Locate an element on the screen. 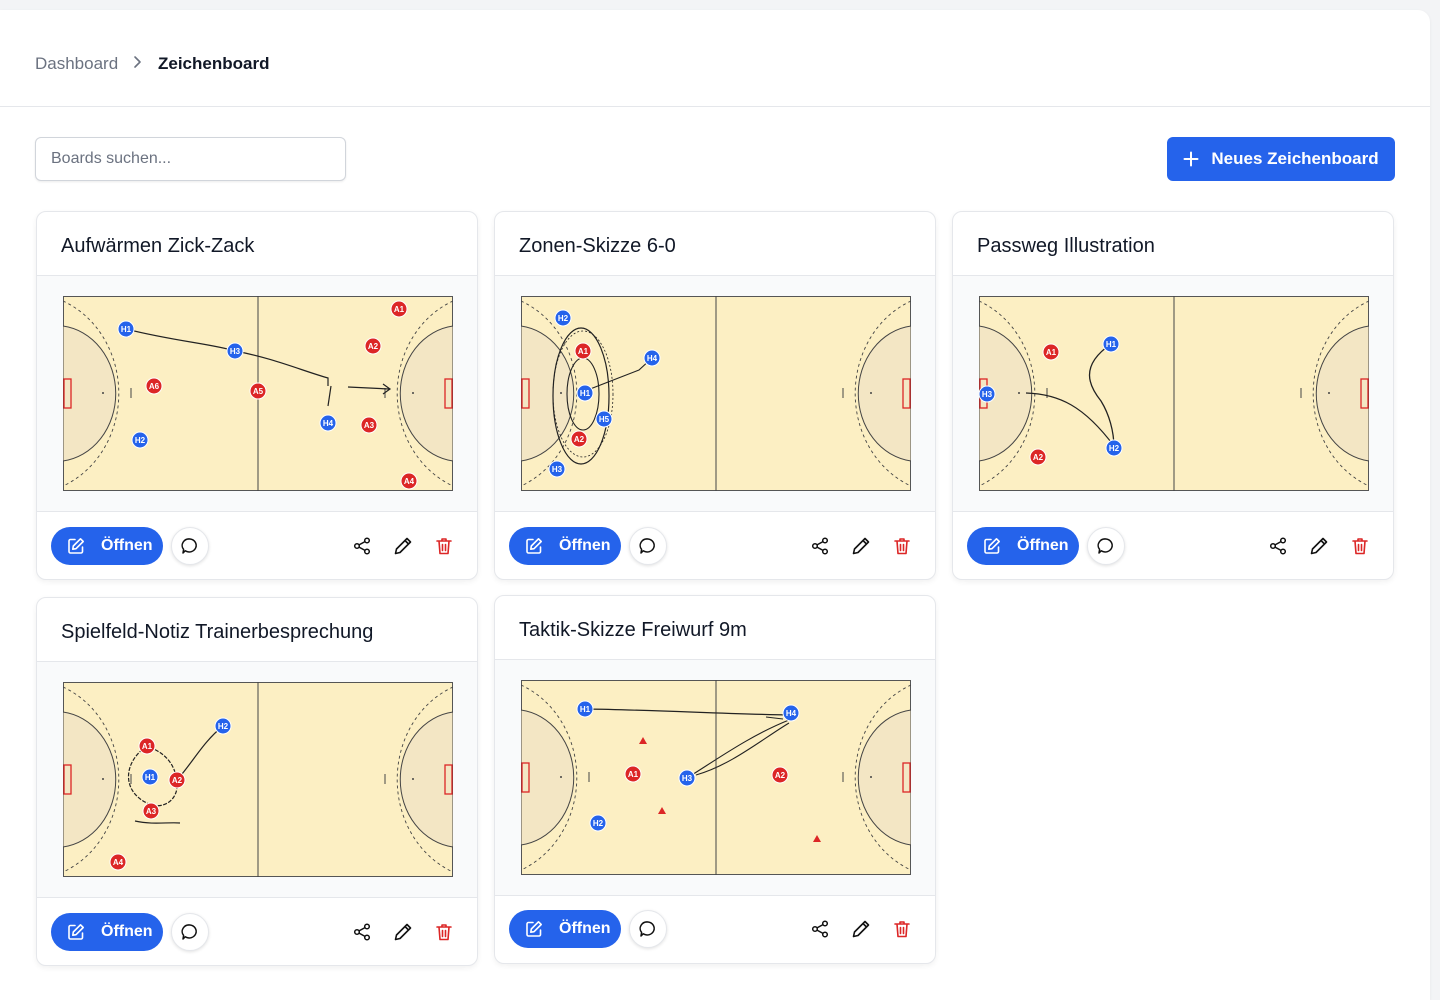 This screenshot has height=1000, width=1440. player-label: A5 is located at coordinates (258, 391).